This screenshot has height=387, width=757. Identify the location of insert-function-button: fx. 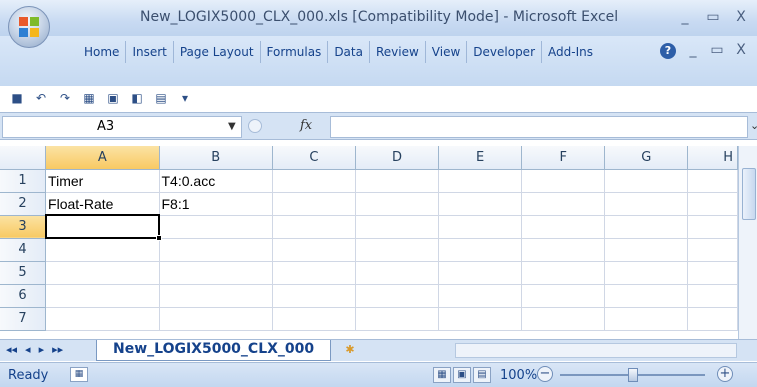
(306, 125).